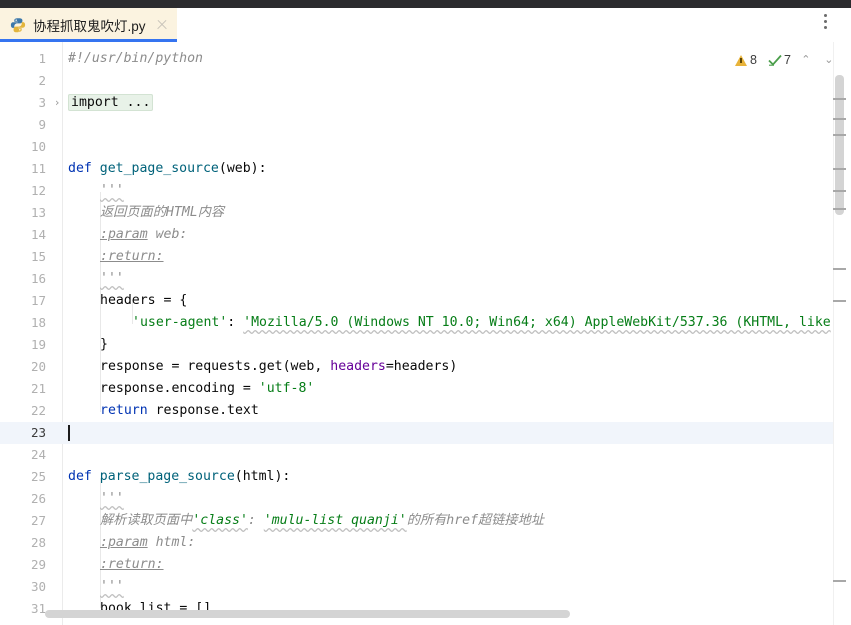  What do you see at coordinates (425, 565) in the screenshot?
I see `editor-row: 29 :return:` at bounding box center [425, 565].